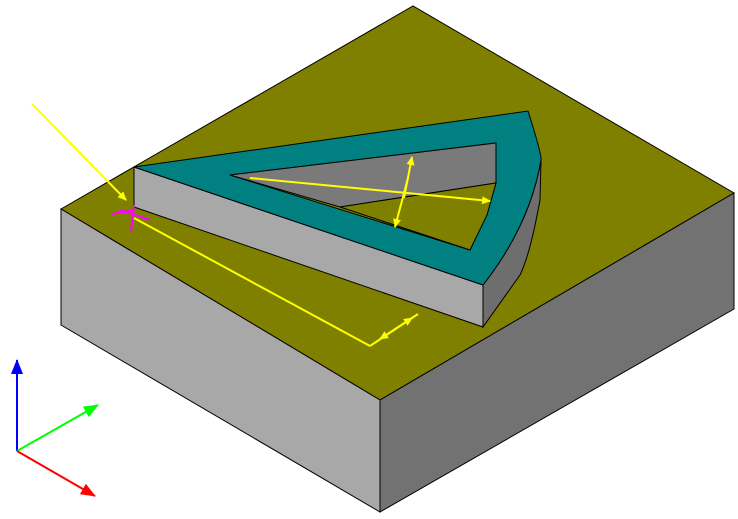  What do you see at coordinates (79, 152) in the screenshot?
I see `guide-diagonal-line` at bounding box center [79, 152].